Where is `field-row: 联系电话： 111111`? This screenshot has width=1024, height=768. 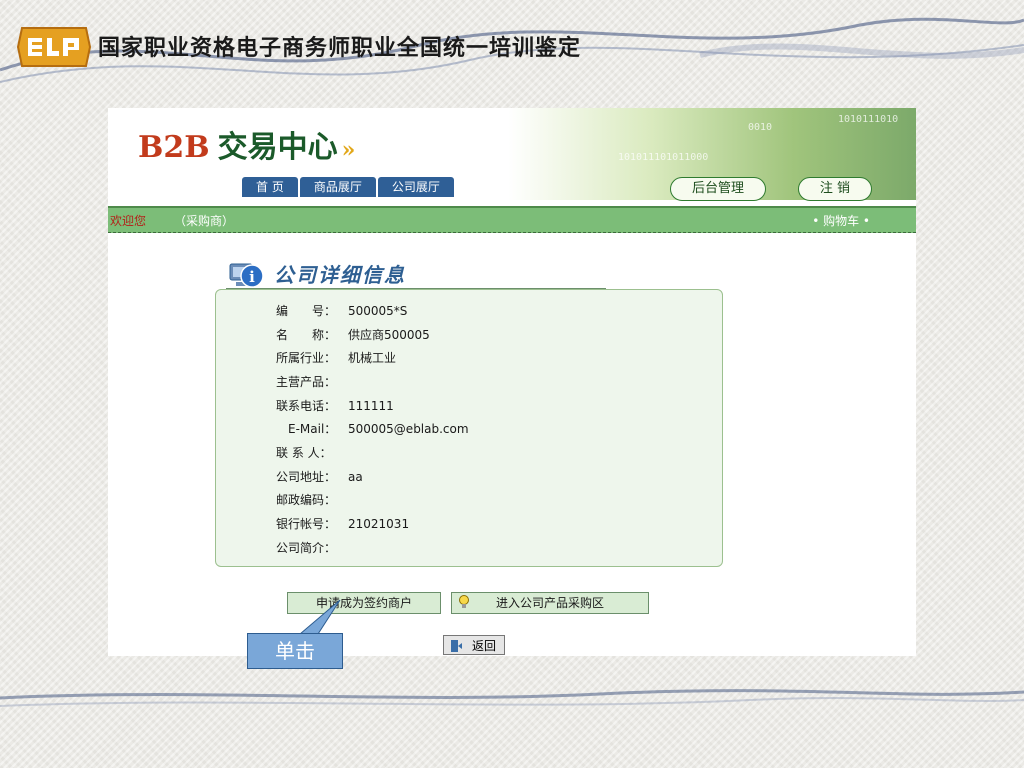 field-row: 联系电话： 111111 is located at coordinates (335, 405).